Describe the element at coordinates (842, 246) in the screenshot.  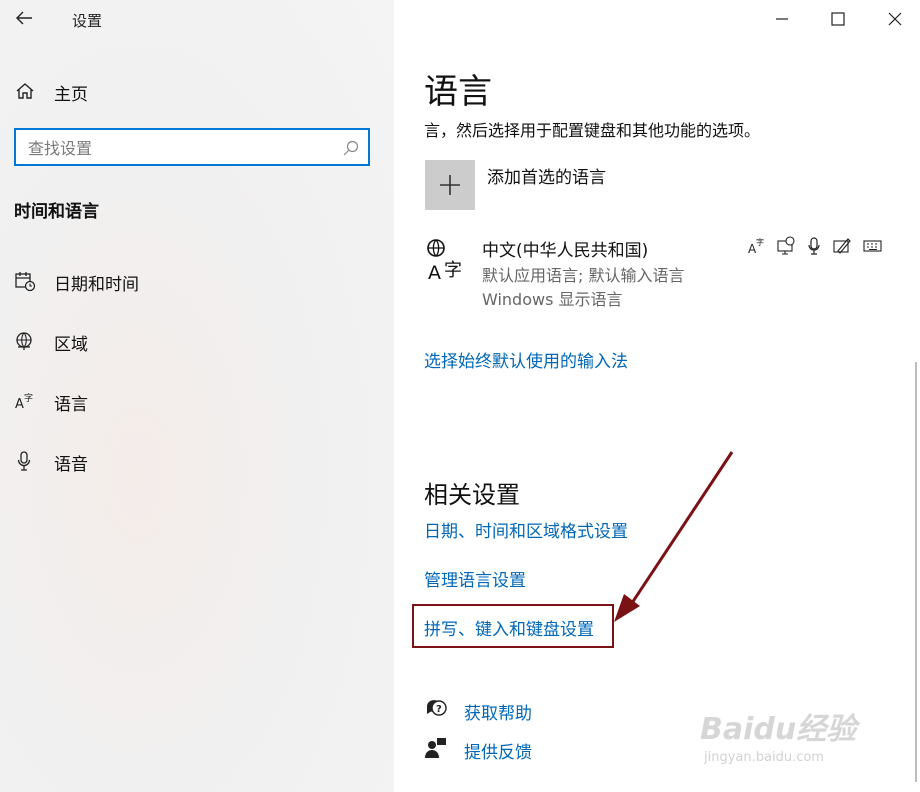
I see `handwriting-icon` at that location.